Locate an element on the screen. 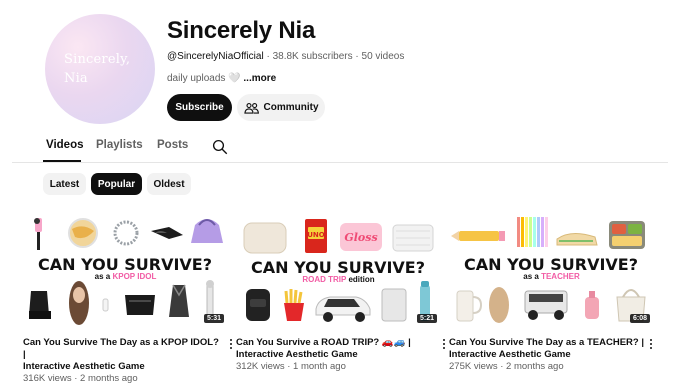 The height and width of the screenshot is (383, 680). community-button: Community is located at coordinates (281, 107).